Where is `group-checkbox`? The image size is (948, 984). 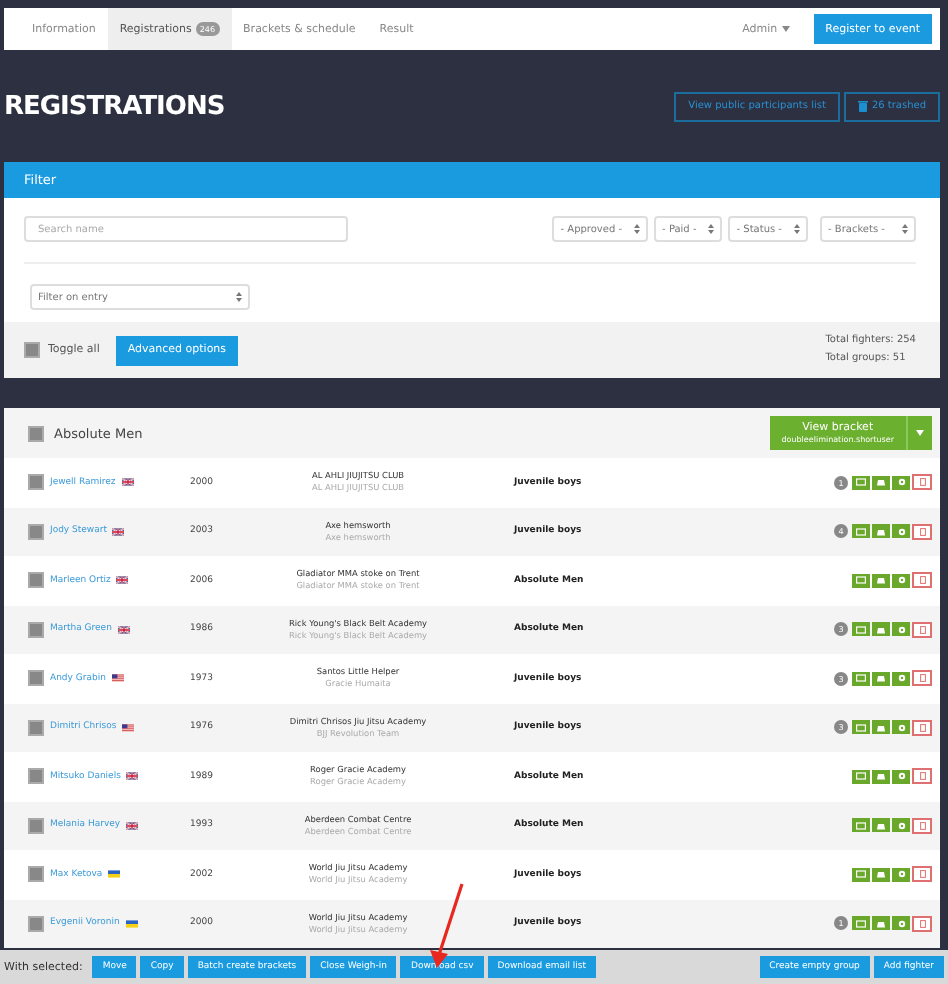 group-checkbox is located at coordinates (36, 433).